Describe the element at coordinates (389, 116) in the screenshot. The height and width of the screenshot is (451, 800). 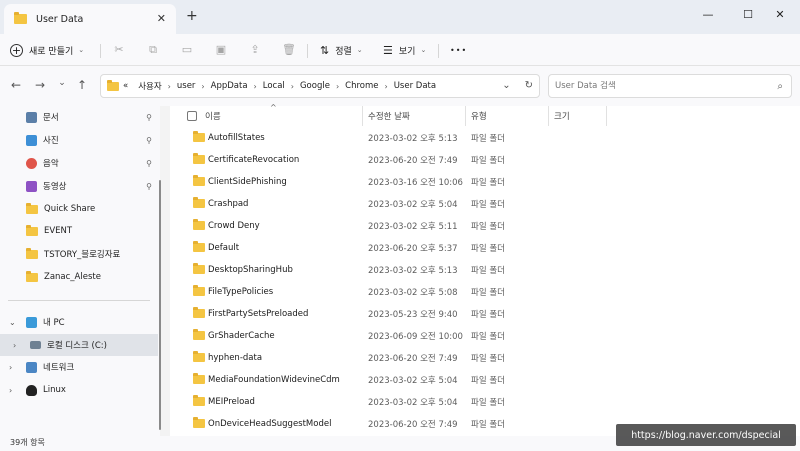
I see `column-header-date: 수정한 날짜` at that location.